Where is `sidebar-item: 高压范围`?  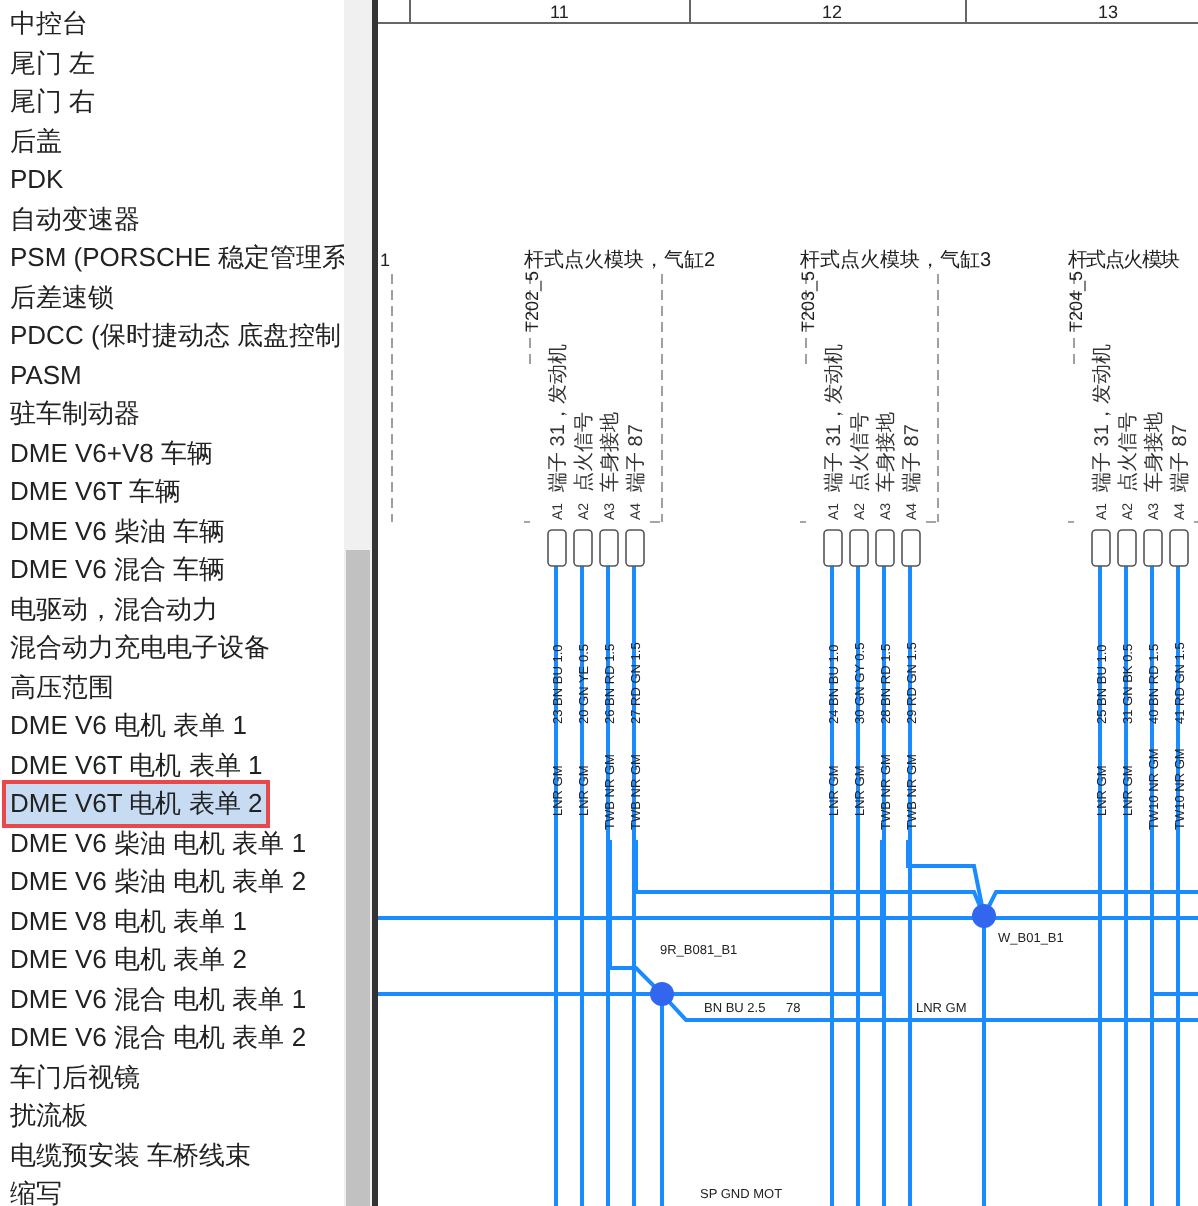
sidebar-item: 高压范围 is located at coordinates (172, 686).